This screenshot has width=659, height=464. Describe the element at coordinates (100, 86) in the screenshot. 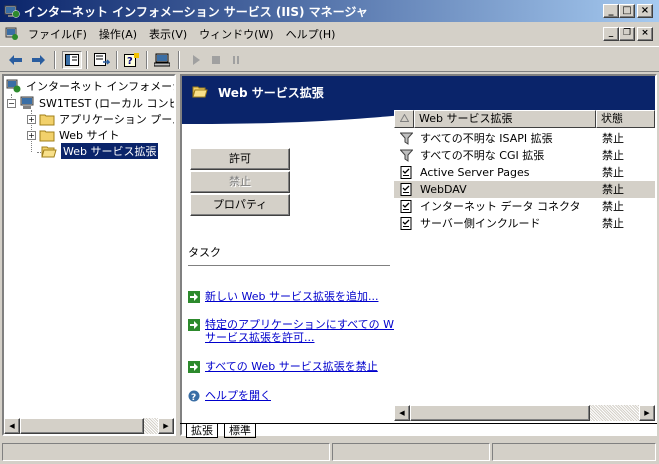

I see `tree-root-label: インターネット インフォメーション サ` at that location.